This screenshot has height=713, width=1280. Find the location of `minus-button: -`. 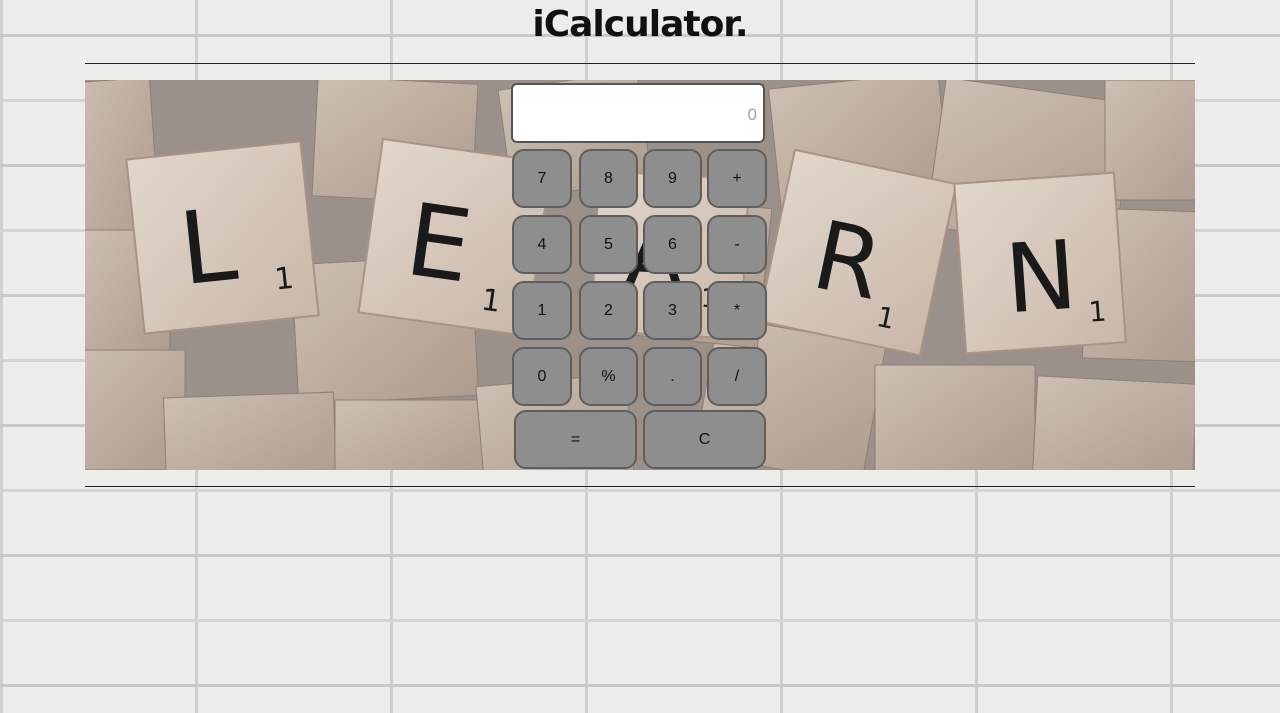

minus-button: - is located at coordinates (737, 244).